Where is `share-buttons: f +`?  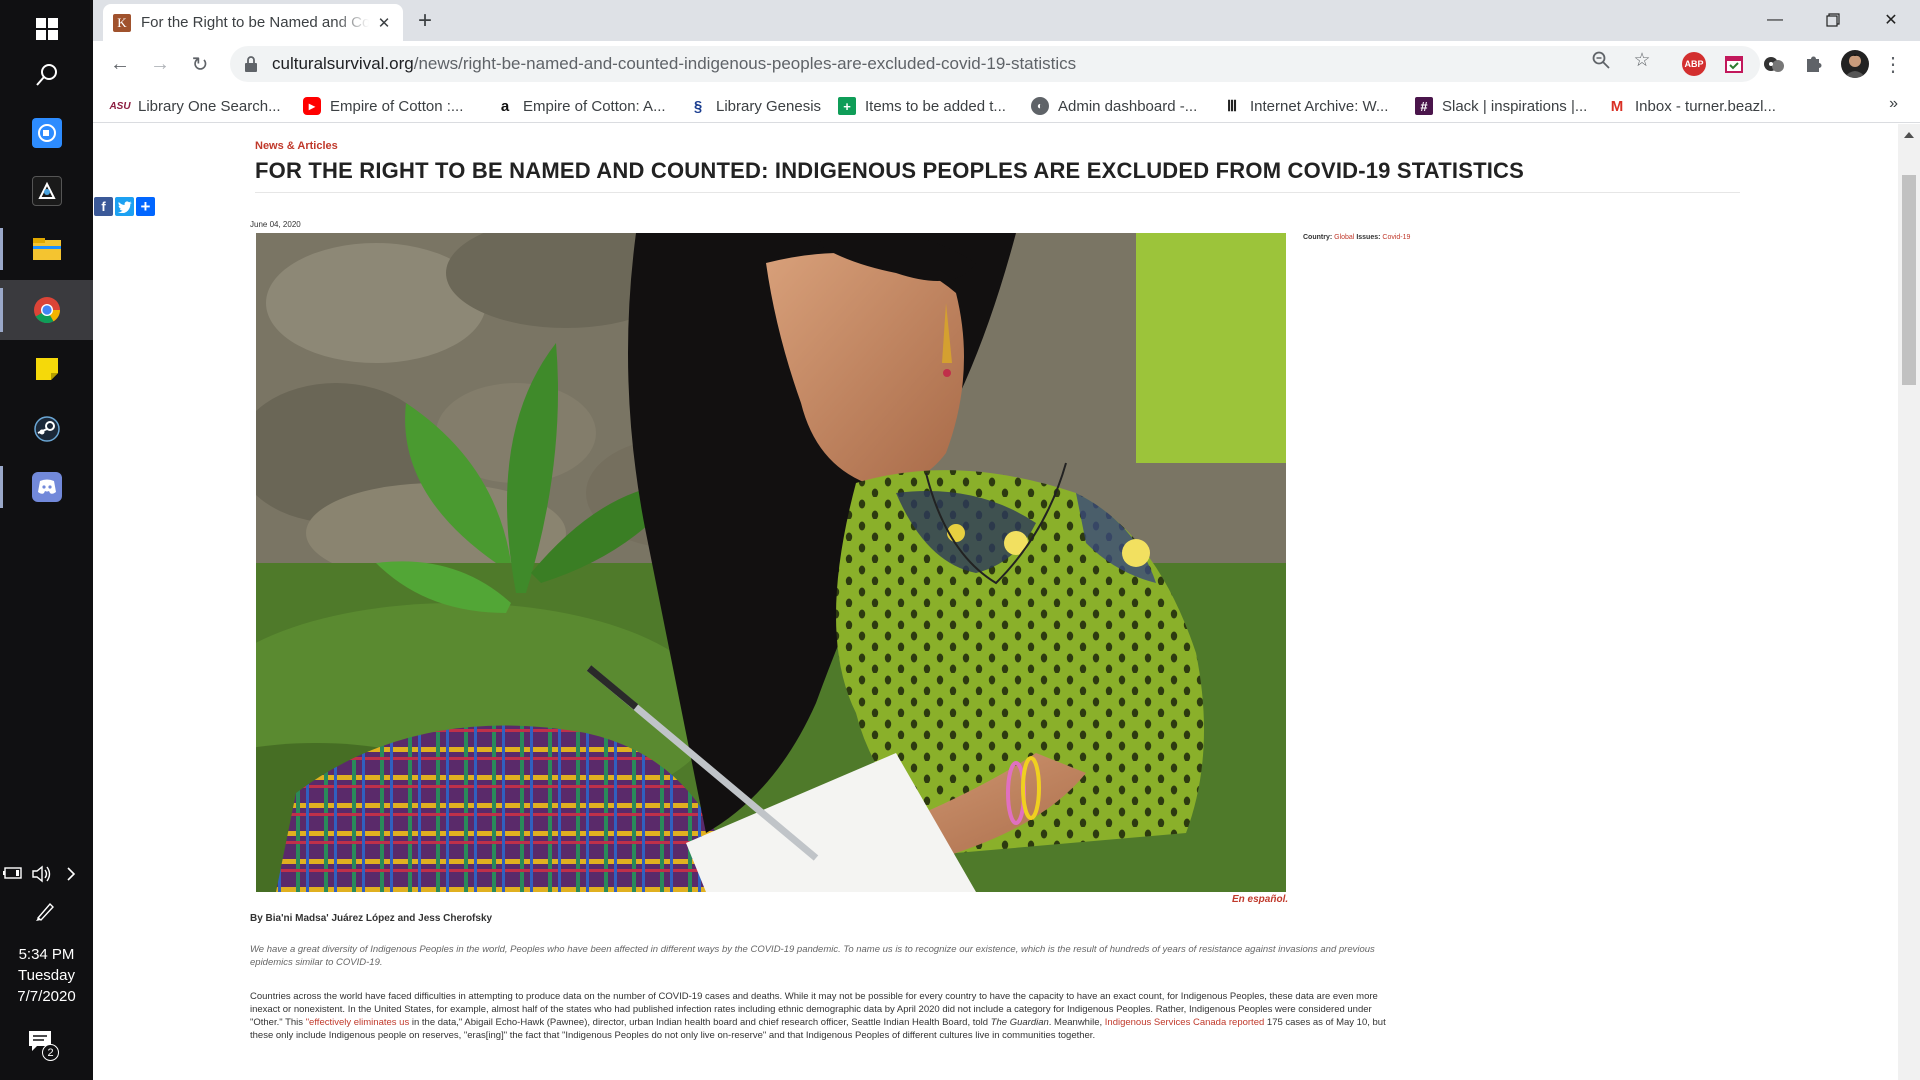 share-buttons: f + is located at coordinates (124, 206).